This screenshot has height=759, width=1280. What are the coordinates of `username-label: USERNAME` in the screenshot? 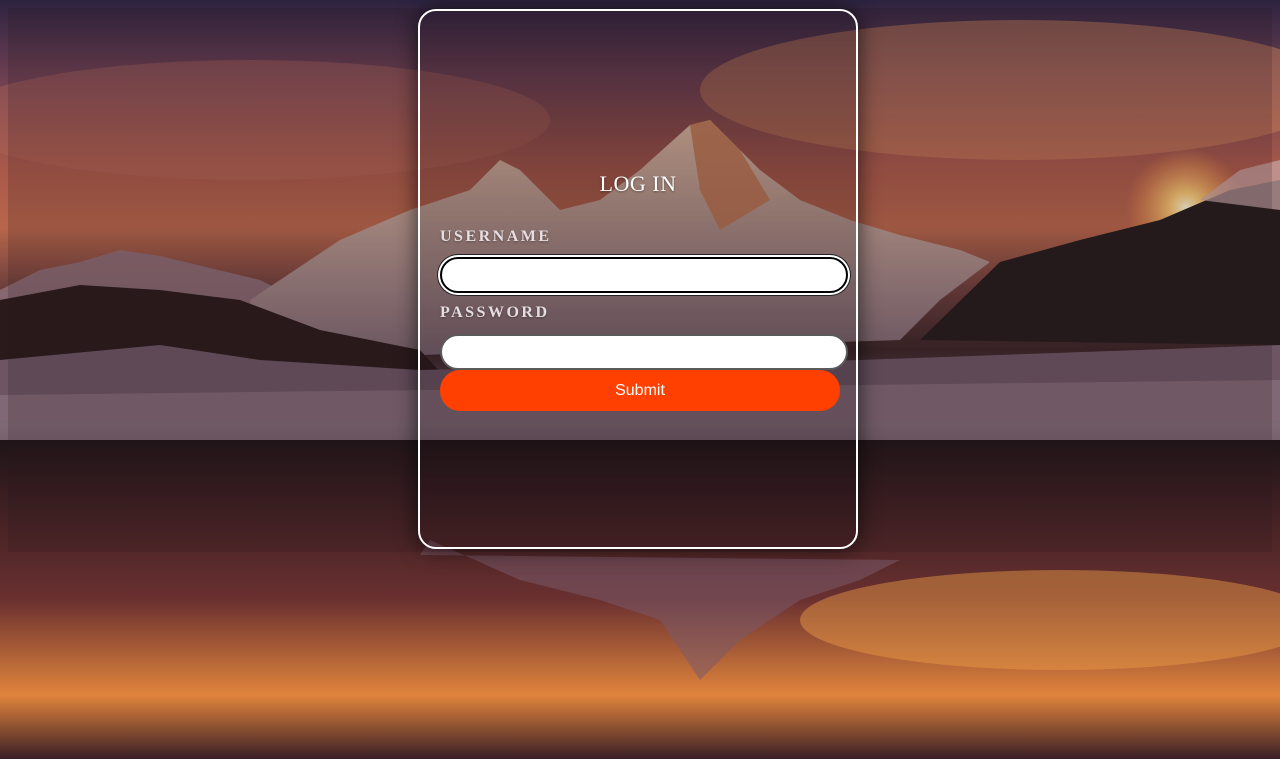 It's located at (496, 236).